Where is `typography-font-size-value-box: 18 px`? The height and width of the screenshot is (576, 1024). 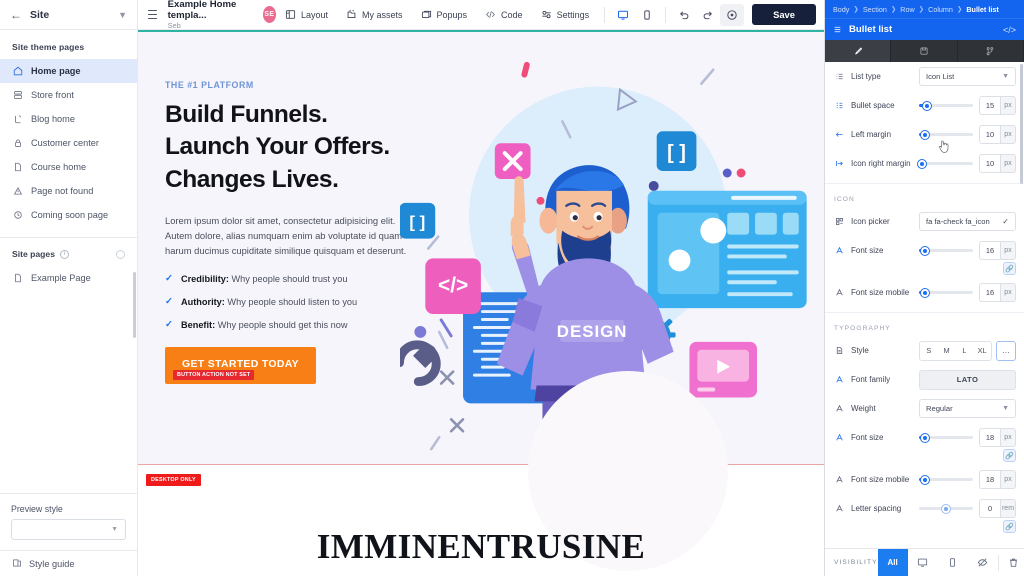
typography-font-size-value-box: 18 px is located at coordinates (997, 437).